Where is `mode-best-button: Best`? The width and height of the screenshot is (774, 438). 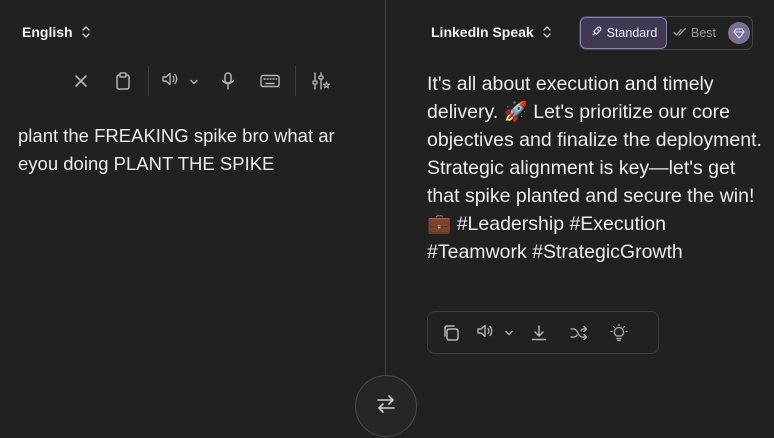
mode-best-button: Best is located at coordinates (709, 33).